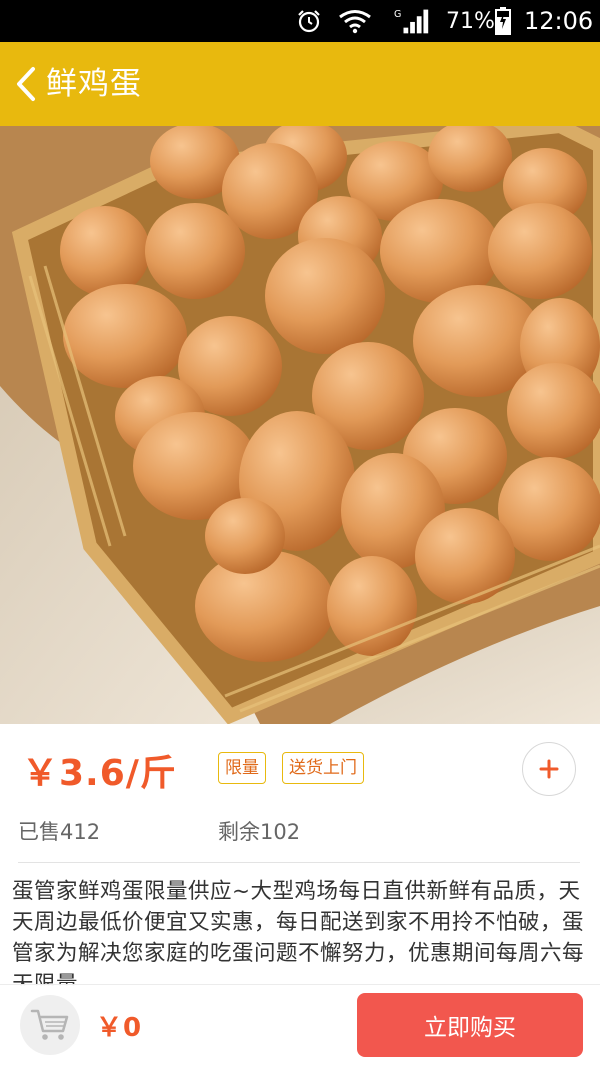  I want to click on plus-icon, so click(549, 769).